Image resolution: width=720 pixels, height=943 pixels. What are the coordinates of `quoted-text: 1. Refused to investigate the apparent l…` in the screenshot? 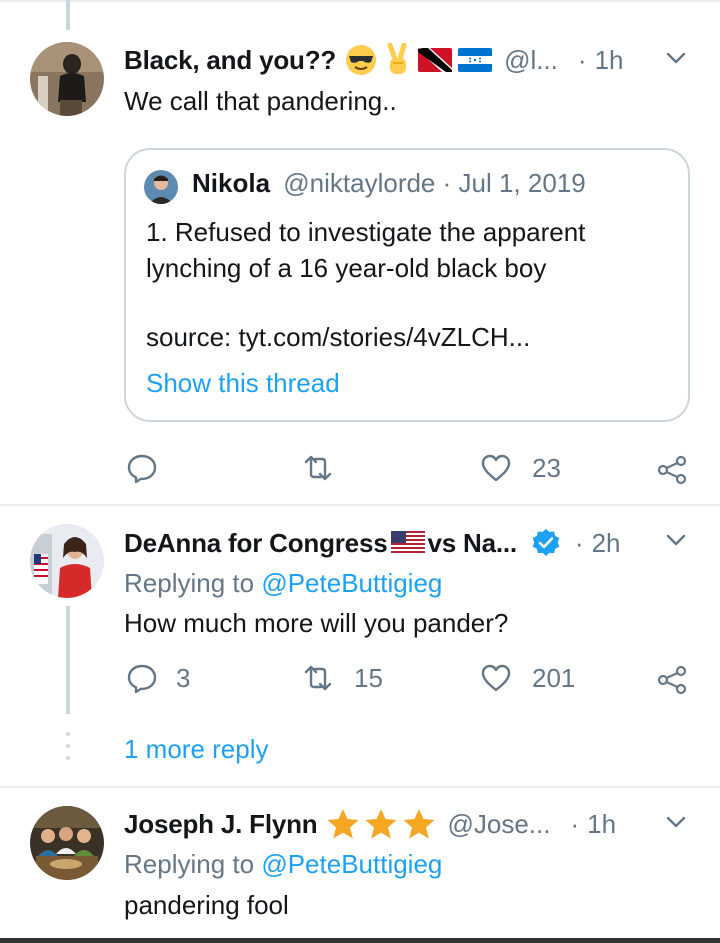 It's located at (366, 250).